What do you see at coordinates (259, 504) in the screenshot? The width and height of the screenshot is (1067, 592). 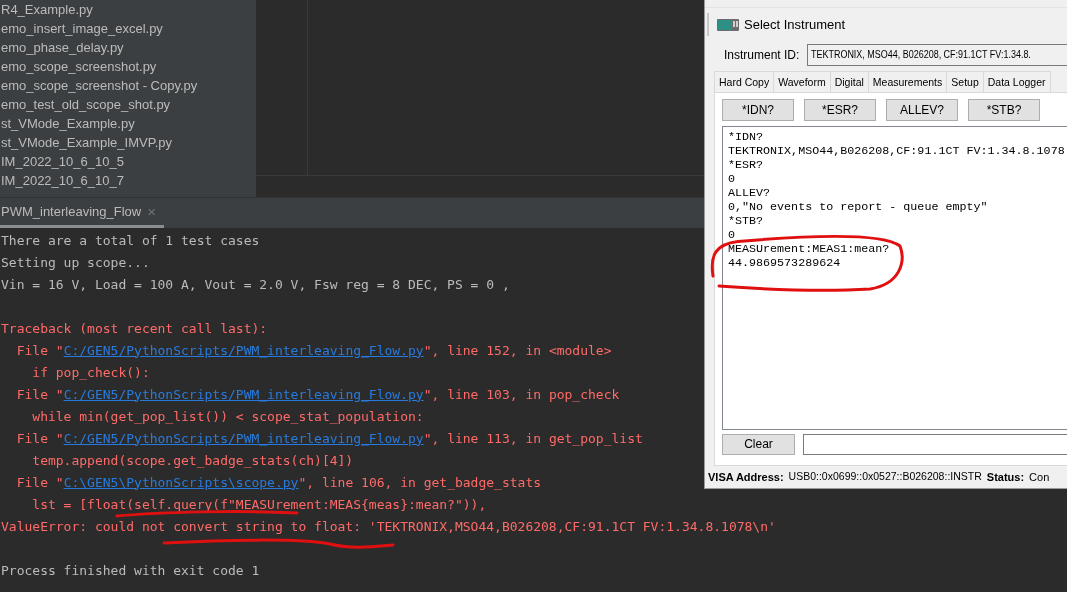 I see `console-line: lst = [float(self.query(f"MEASUrement:MEAS{meas}:mean?")),` at bounding box center [259, 504].